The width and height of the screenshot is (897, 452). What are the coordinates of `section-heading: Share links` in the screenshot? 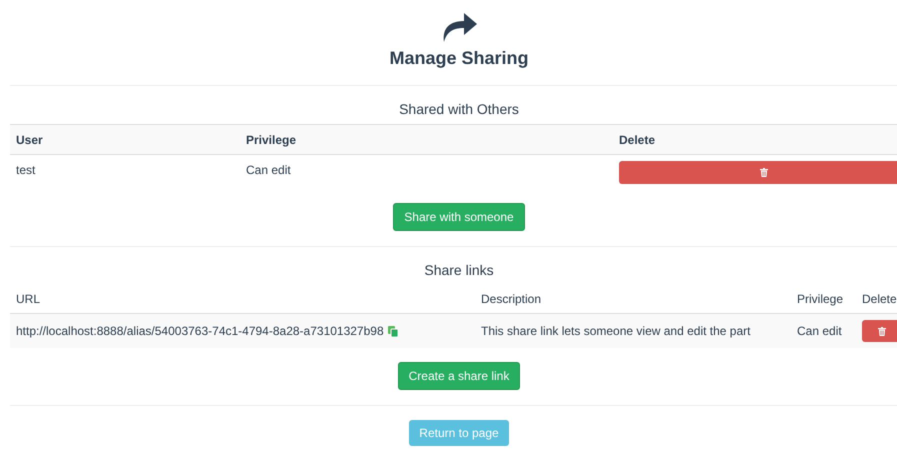 It's located at (459, 270).